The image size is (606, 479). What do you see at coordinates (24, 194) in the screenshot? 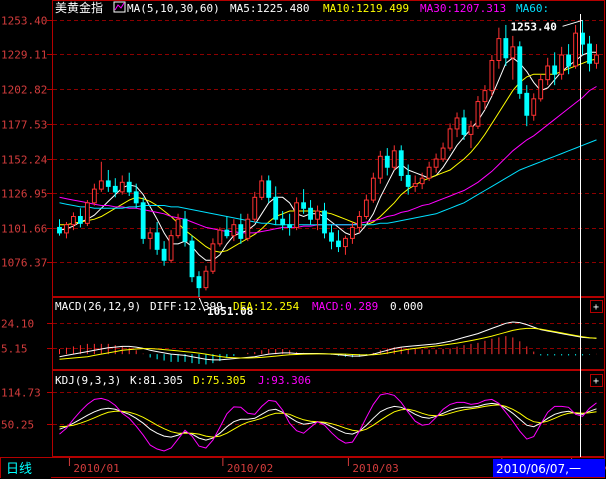
I see `price-tick-label: 1126.95` at bounding box center [24, 194].